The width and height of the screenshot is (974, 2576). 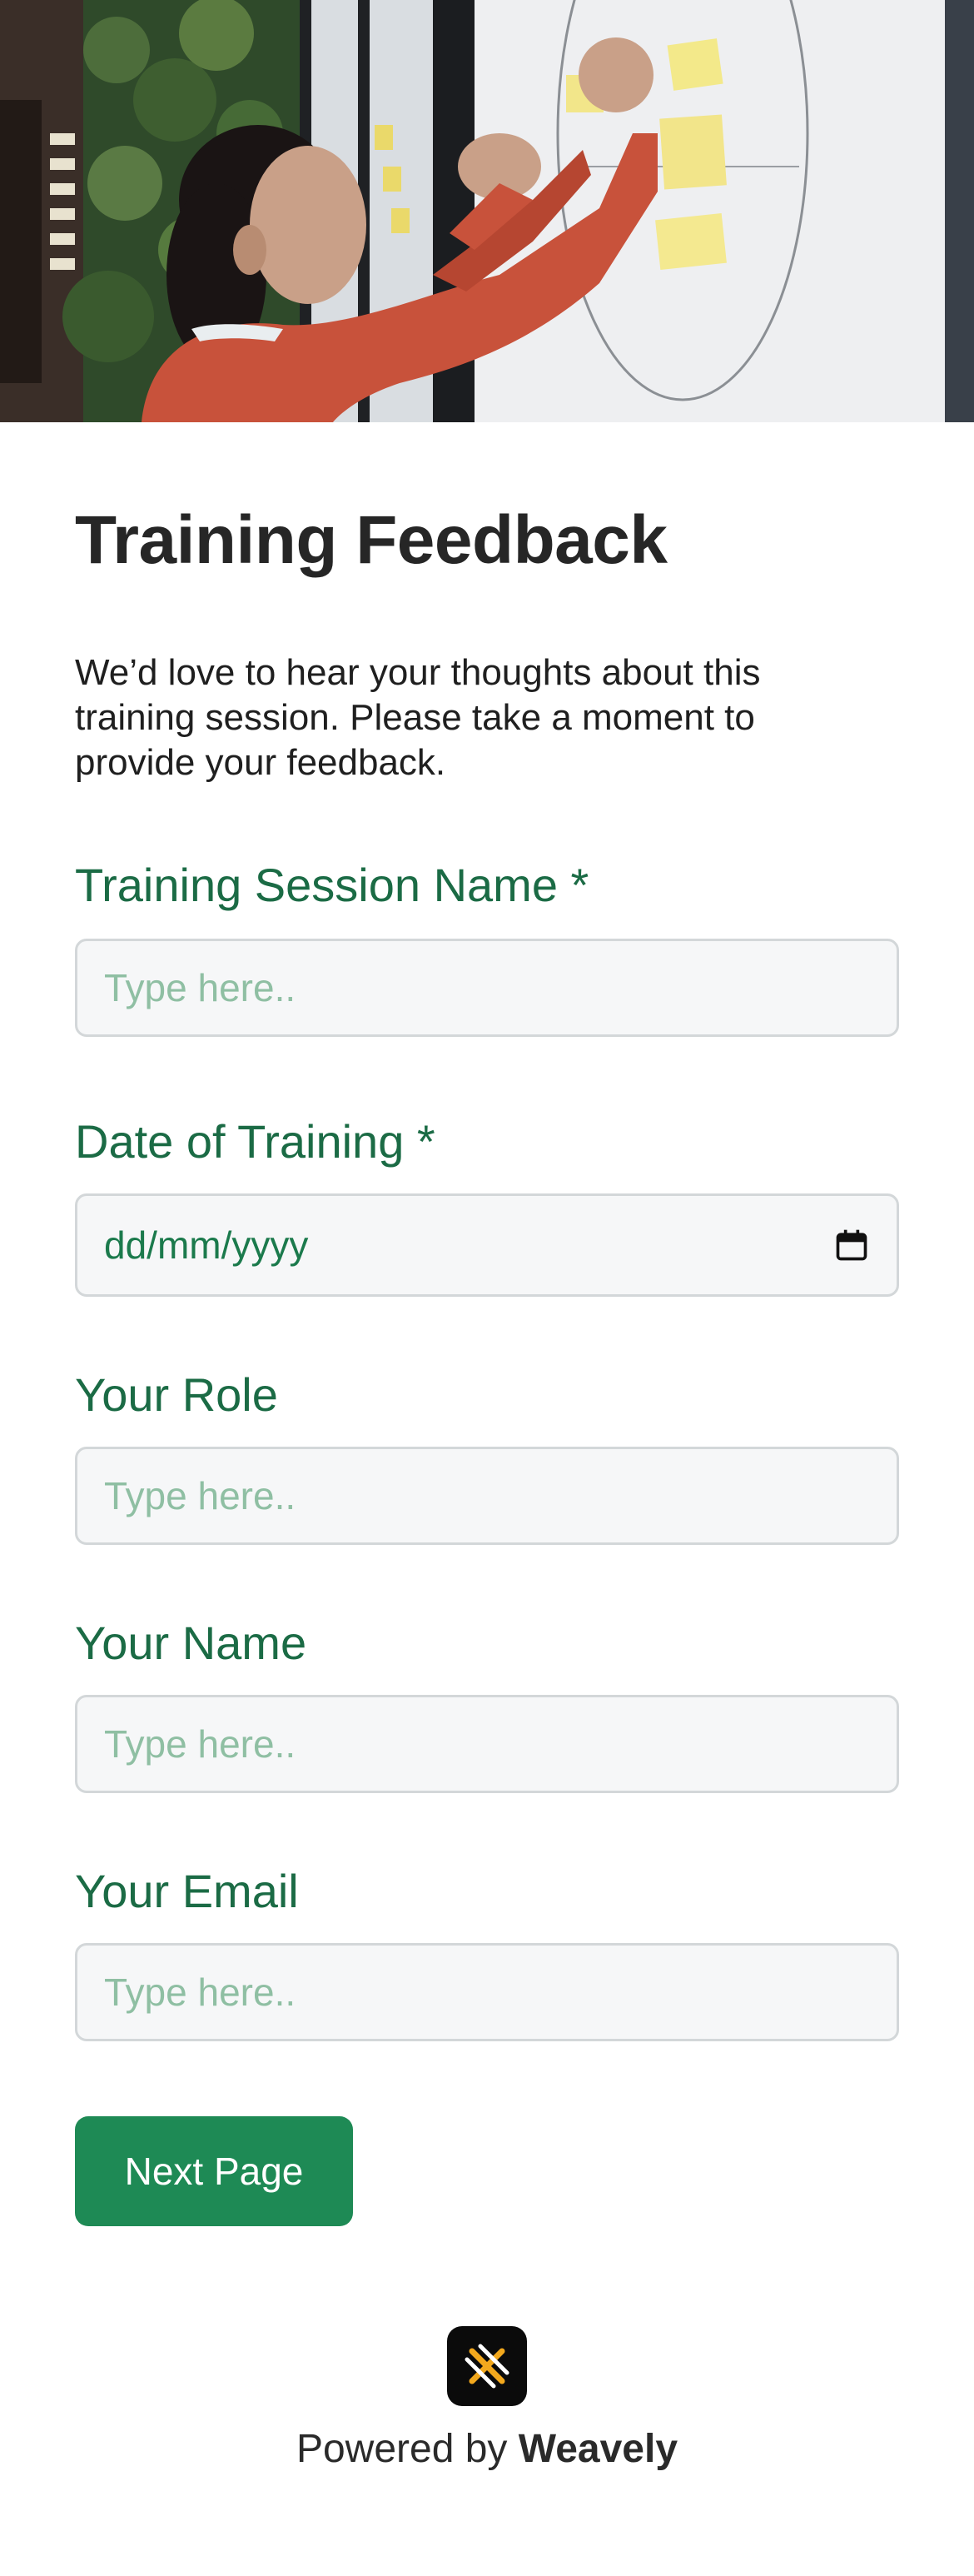 I want to click on powered-by-text: Powered by Weavely, so click(x=487, y=2449).